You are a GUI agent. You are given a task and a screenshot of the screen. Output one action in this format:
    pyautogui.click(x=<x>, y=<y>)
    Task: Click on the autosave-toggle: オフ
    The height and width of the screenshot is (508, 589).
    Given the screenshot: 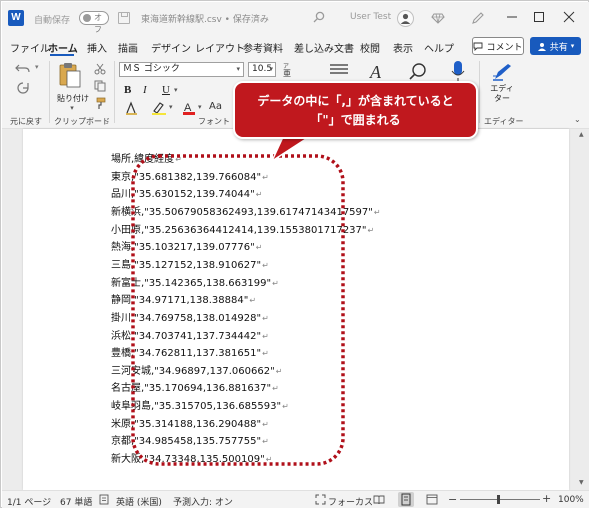 What is the action you would take?
    pyautogui.click(x=94, y=22)
    